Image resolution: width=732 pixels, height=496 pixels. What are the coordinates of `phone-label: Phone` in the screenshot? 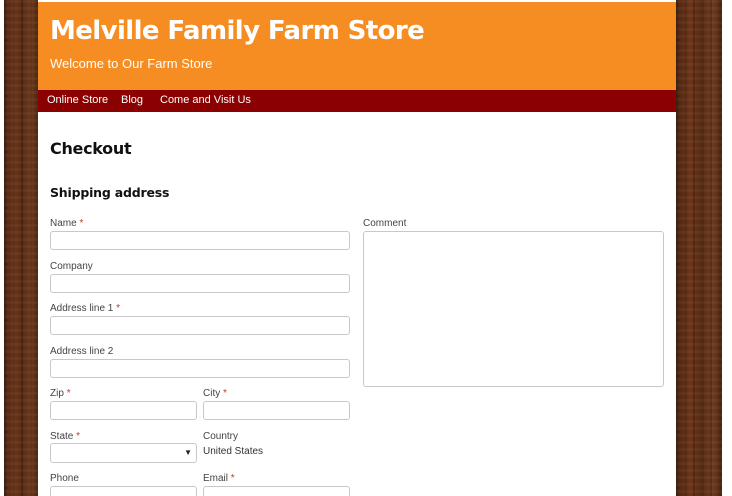 It's located at (64, 478).